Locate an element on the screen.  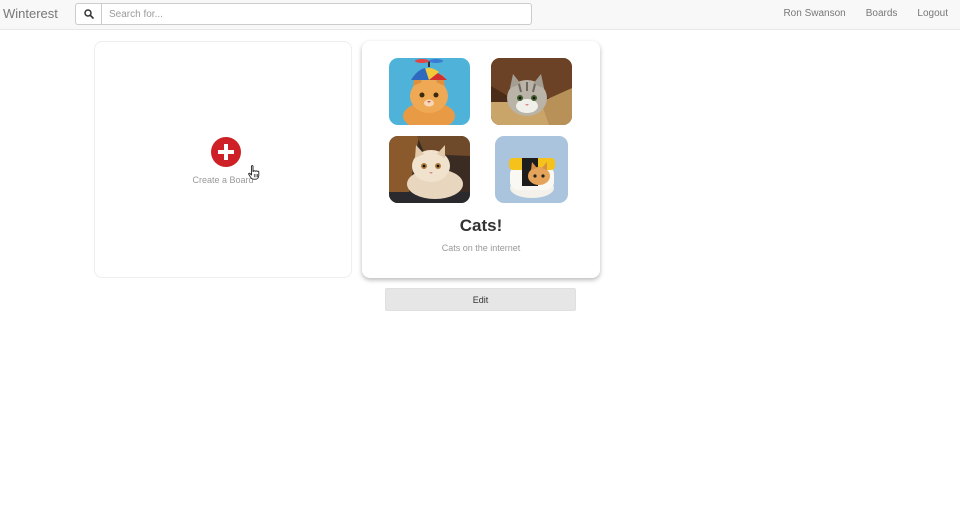
nav-links: Ron Swanson Boards Logout is located at coordinates (865, 13).